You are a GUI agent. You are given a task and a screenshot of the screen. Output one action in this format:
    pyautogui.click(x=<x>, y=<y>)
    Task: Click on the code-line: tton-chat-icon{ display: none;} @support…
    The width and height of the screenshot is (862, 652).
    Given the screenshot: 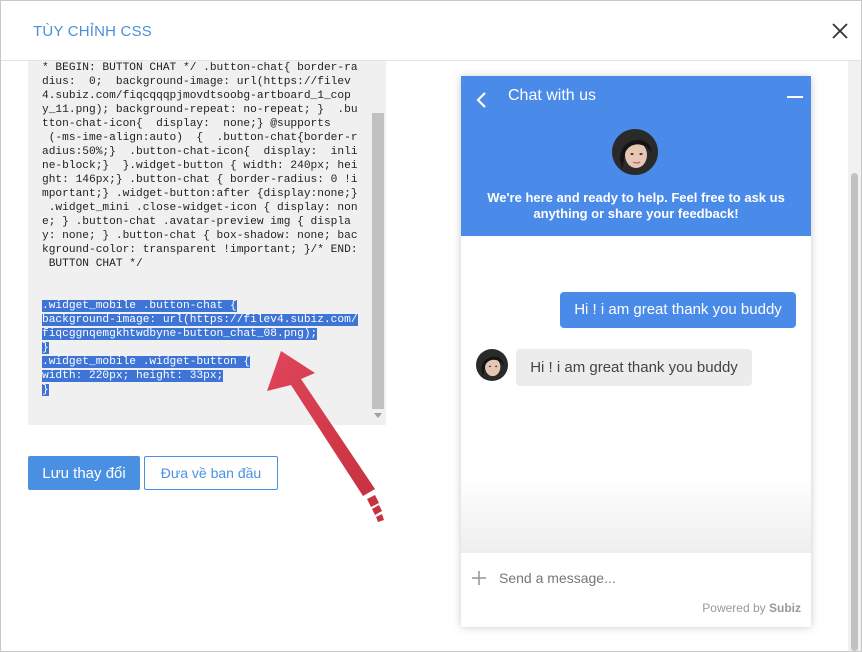 What is the action you would take?
    pyautogui.click(x=186, y=124)
    